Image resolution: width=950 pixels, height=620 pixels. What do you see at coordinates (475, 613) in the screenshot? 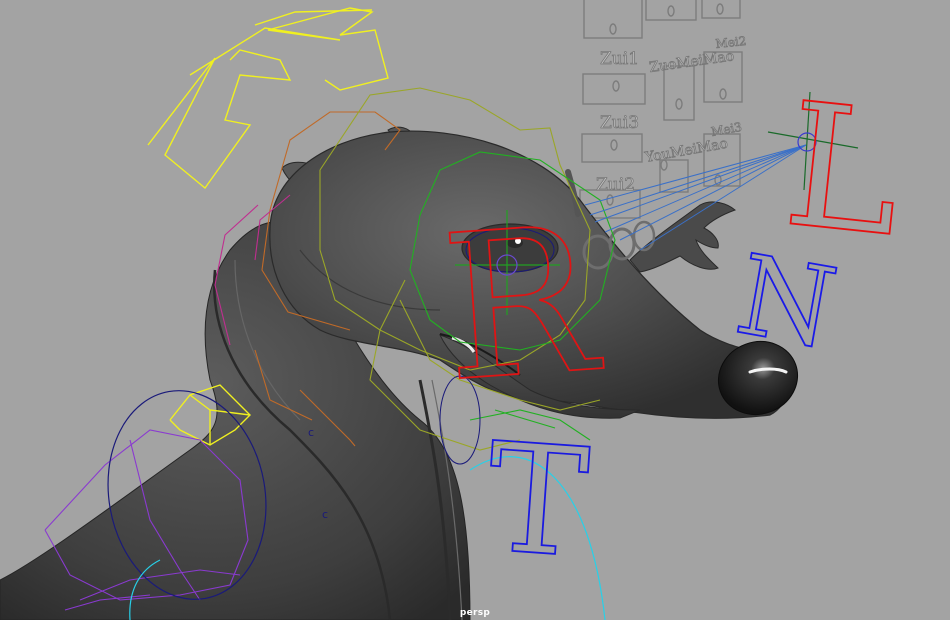
I see `camera-label: persp` at bounding box center [475, 613].